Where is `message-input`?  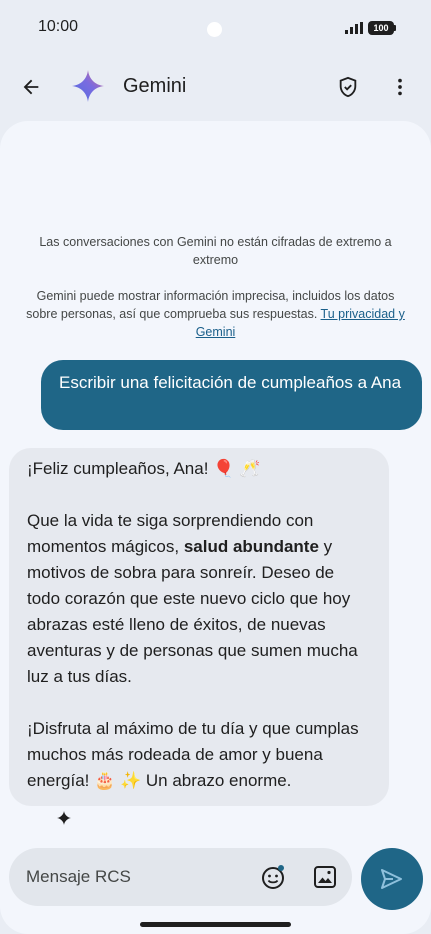
message-input is located at coordinates (136, 877).